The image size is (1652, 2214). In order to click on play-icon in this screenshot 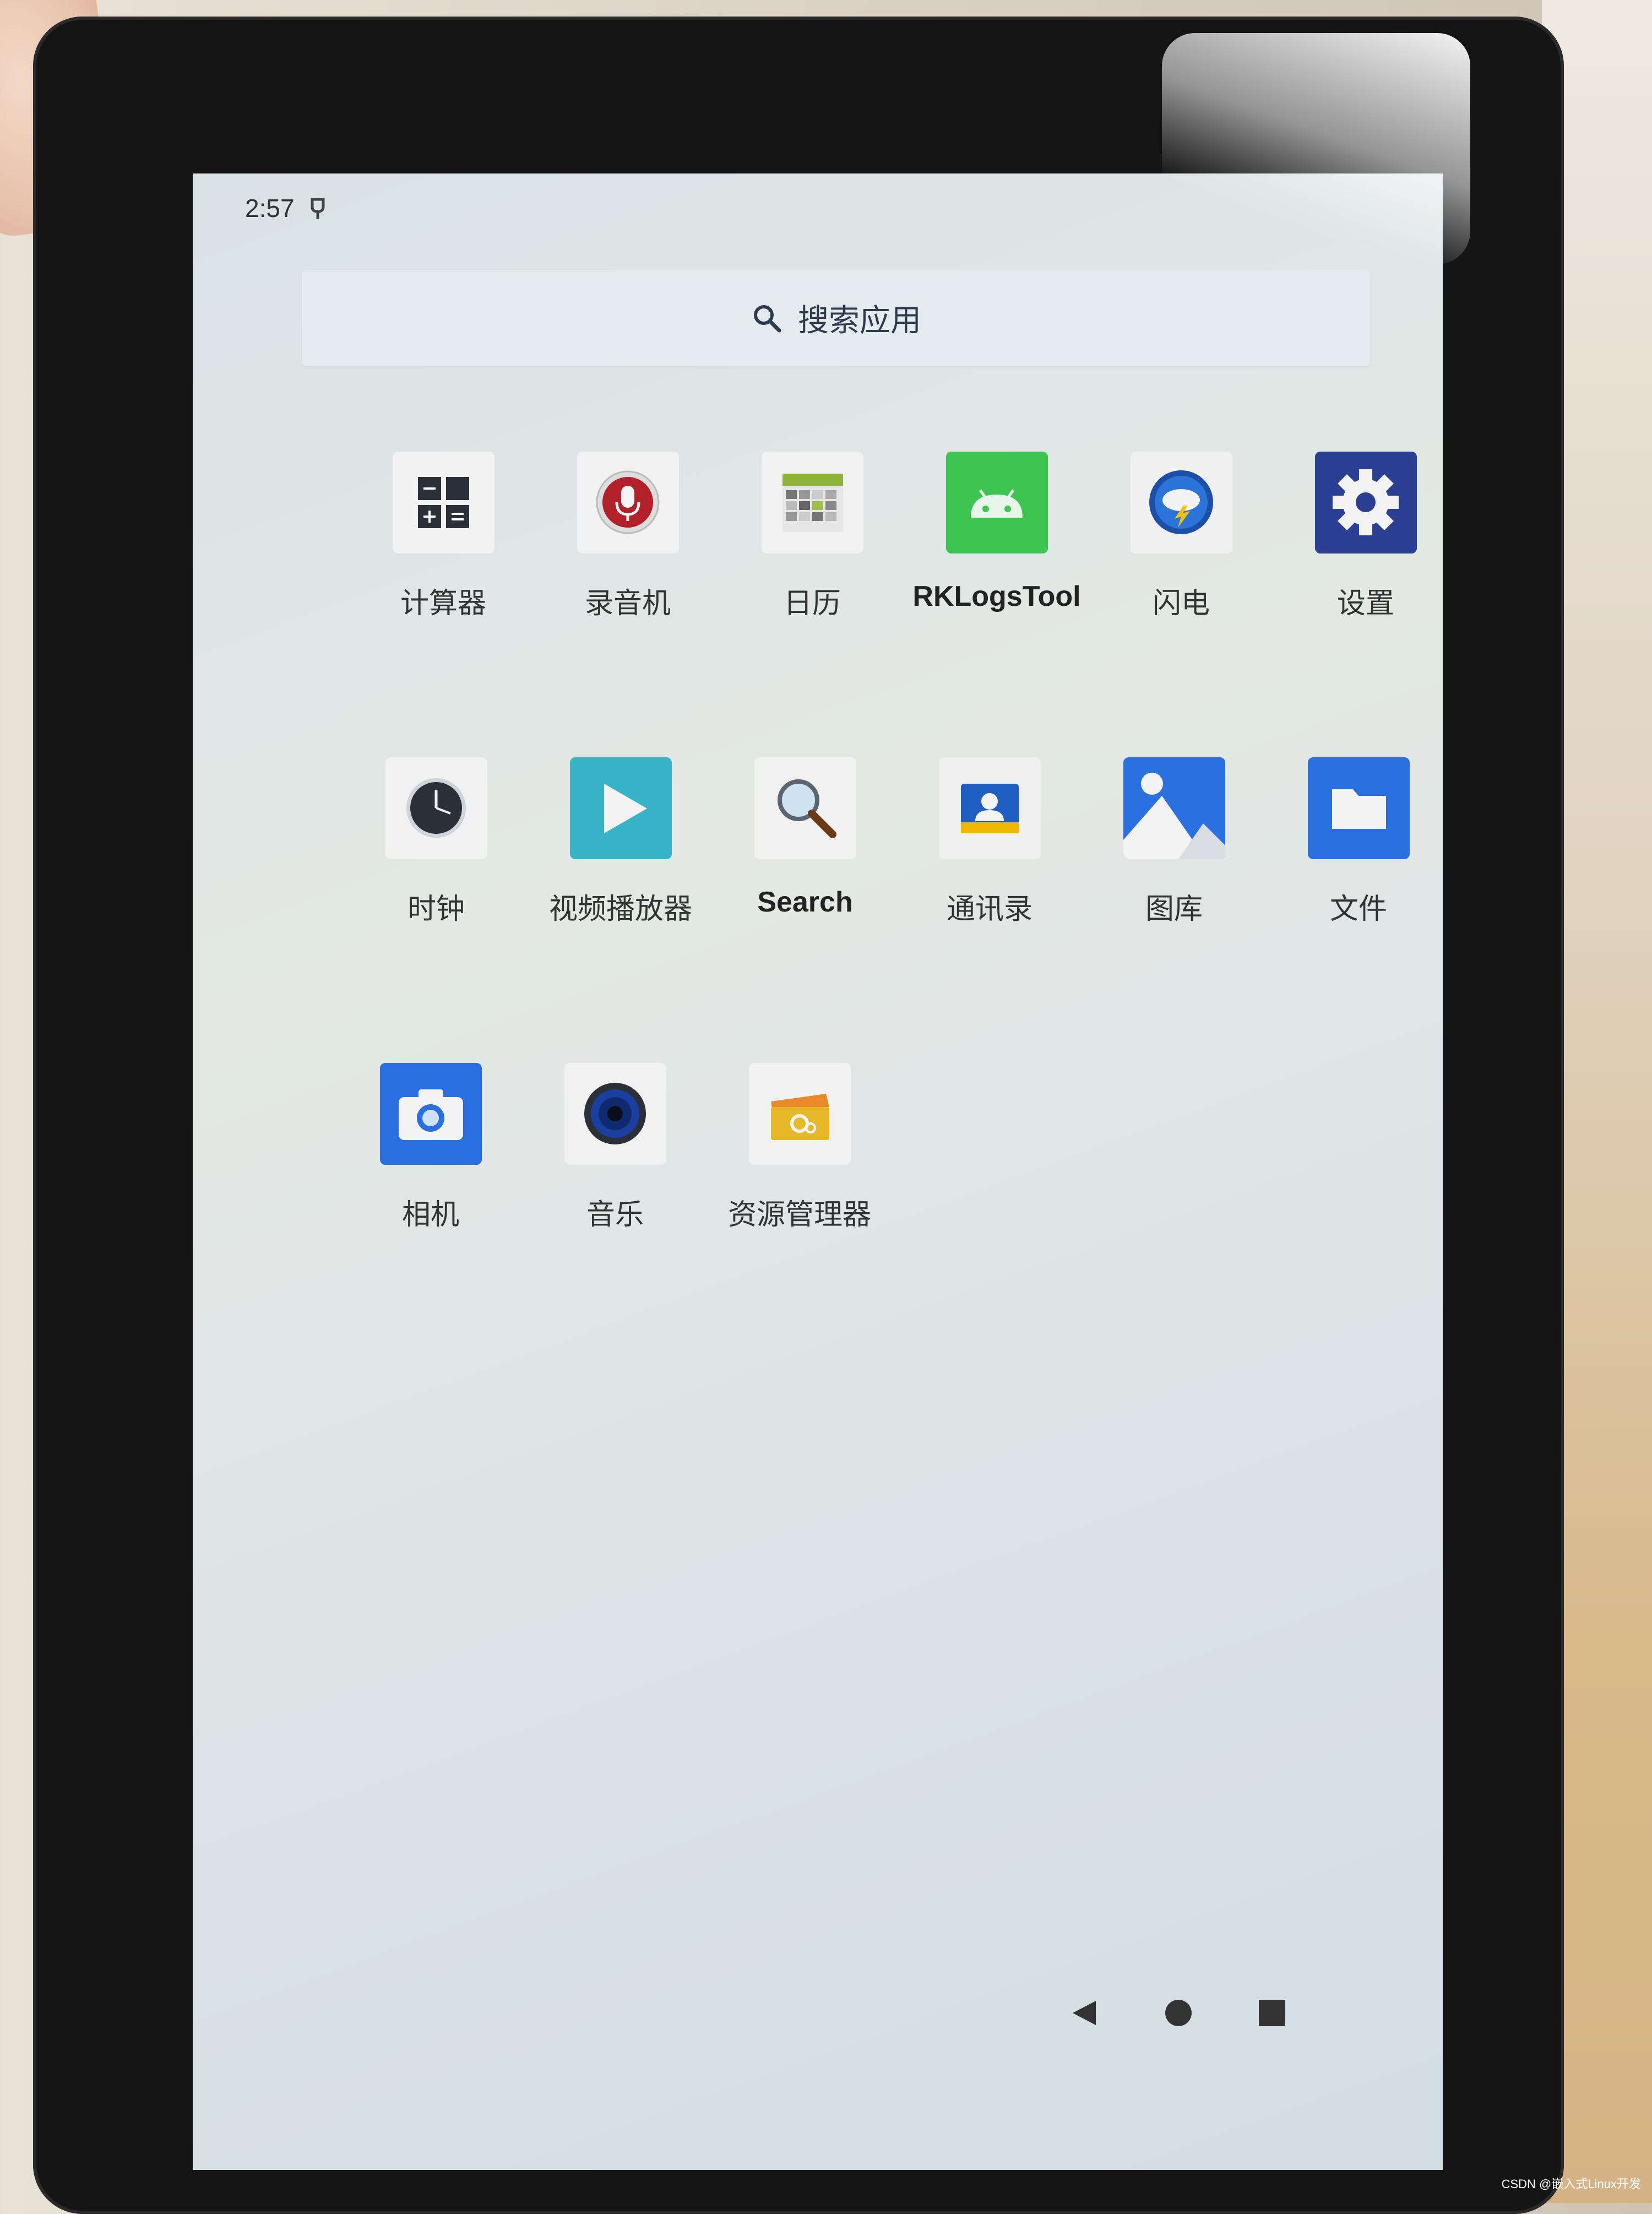, I will do `click(620, 808)`.